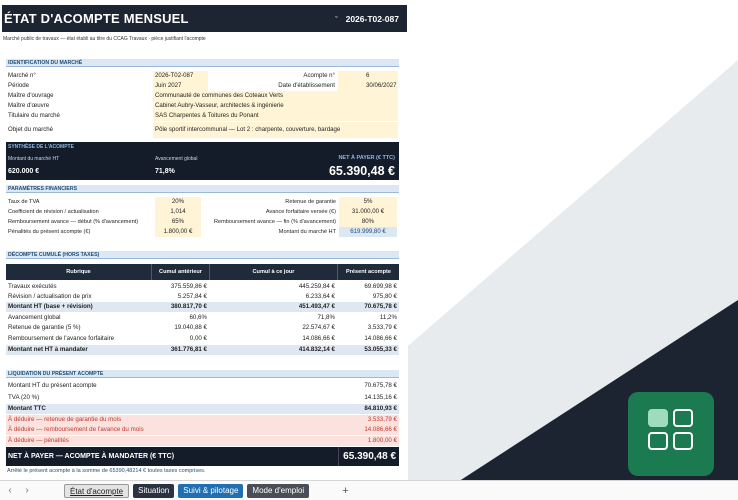  I want to click on liquidation-label: À déduire — pénalités, so click(38, 440).